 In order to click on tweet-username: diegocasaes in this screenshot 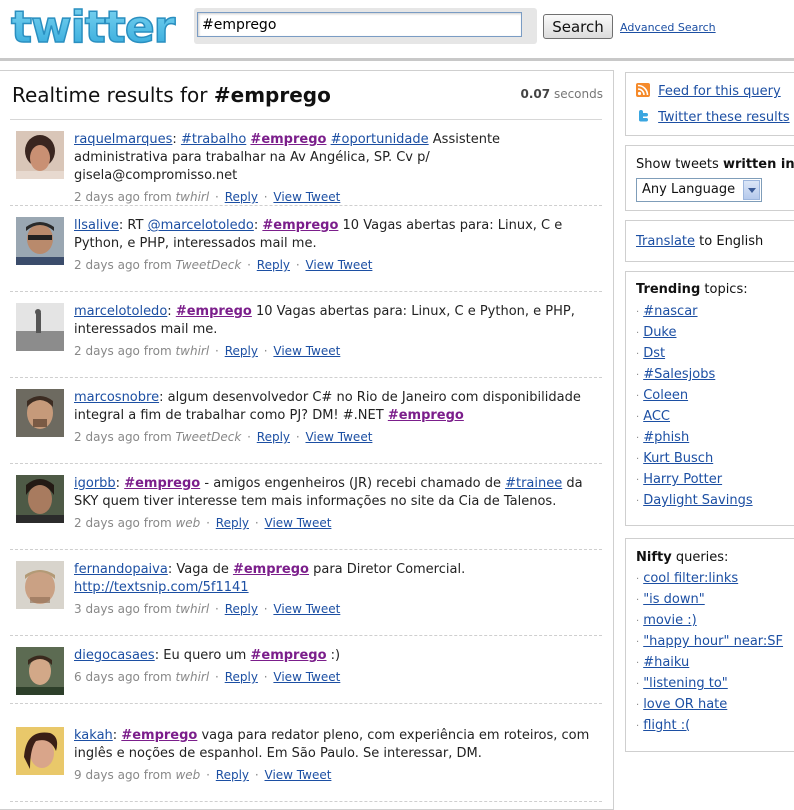, I will do `click(114, 655)`.